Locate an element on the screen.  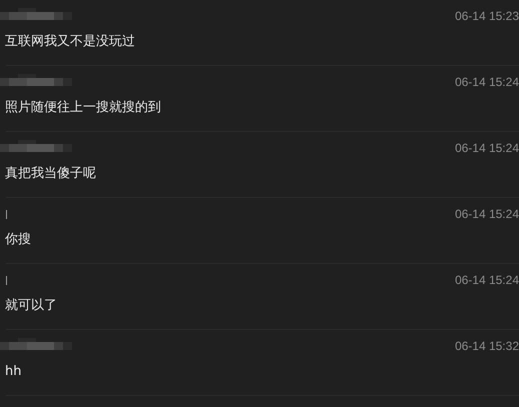
message-text: hh is located at coordinates (13, 371).